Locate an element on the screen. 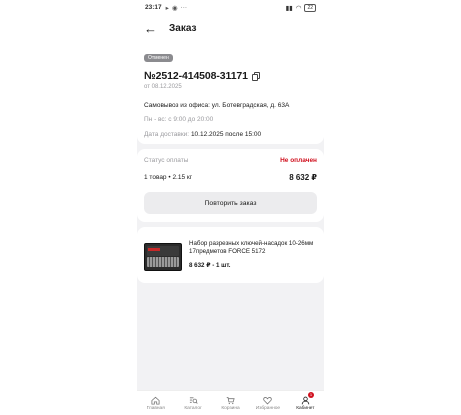 The width and height of the screenshot is (461, 415). back-arrow-icon: ← is located at coordinates (153, 28).